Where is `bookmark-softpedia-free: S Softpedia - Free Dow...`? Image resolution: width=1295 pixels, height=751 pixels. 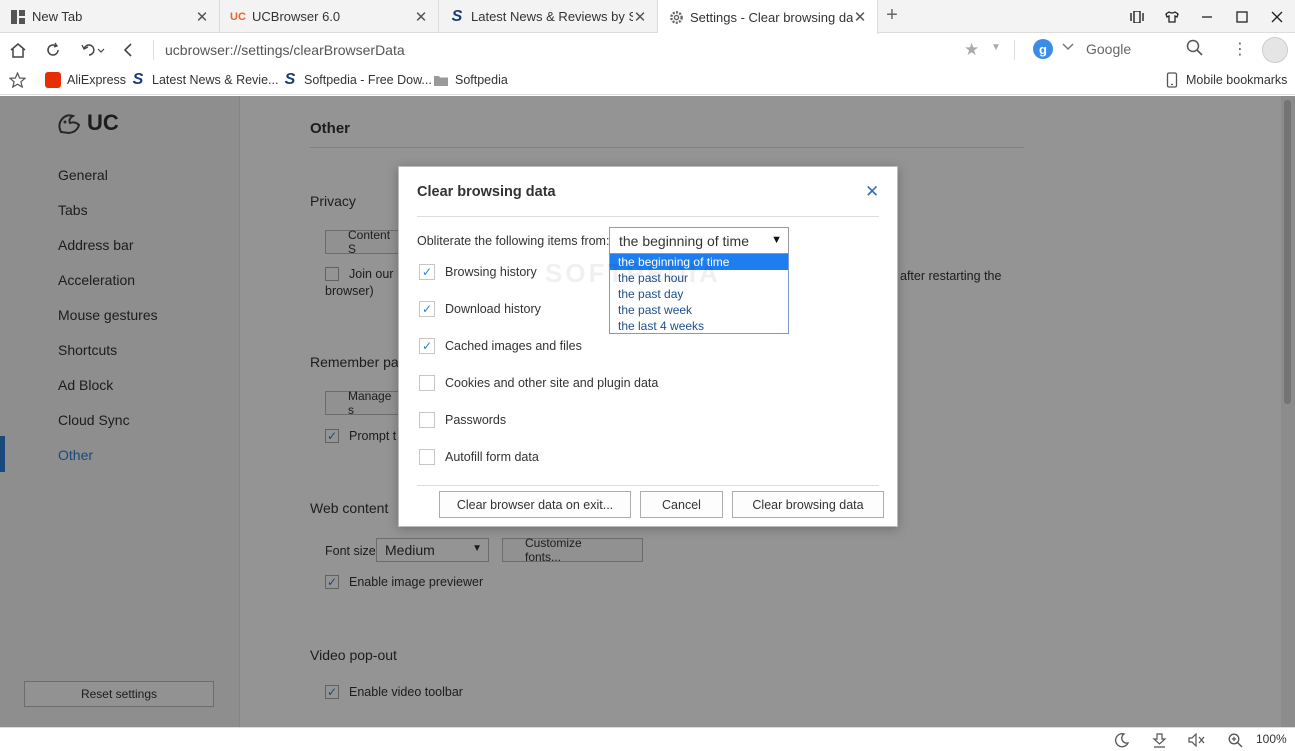 bookmark-softpedia-free: S Softpedia - Free Dow... is located at coordinates (357, 80).